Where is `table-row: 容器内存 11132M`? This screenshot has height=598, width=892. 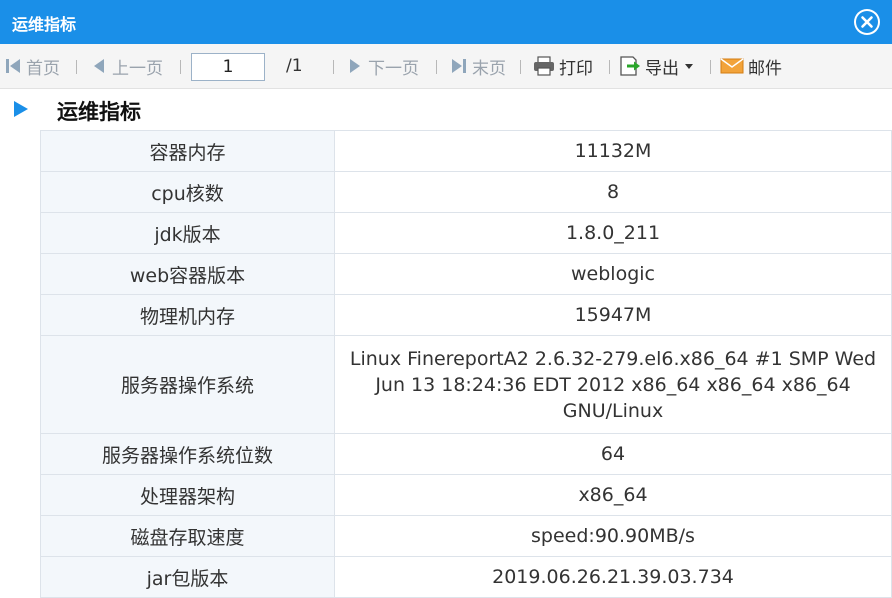
table-row: 容器内存 11132M is located at coordinates (466, 151).